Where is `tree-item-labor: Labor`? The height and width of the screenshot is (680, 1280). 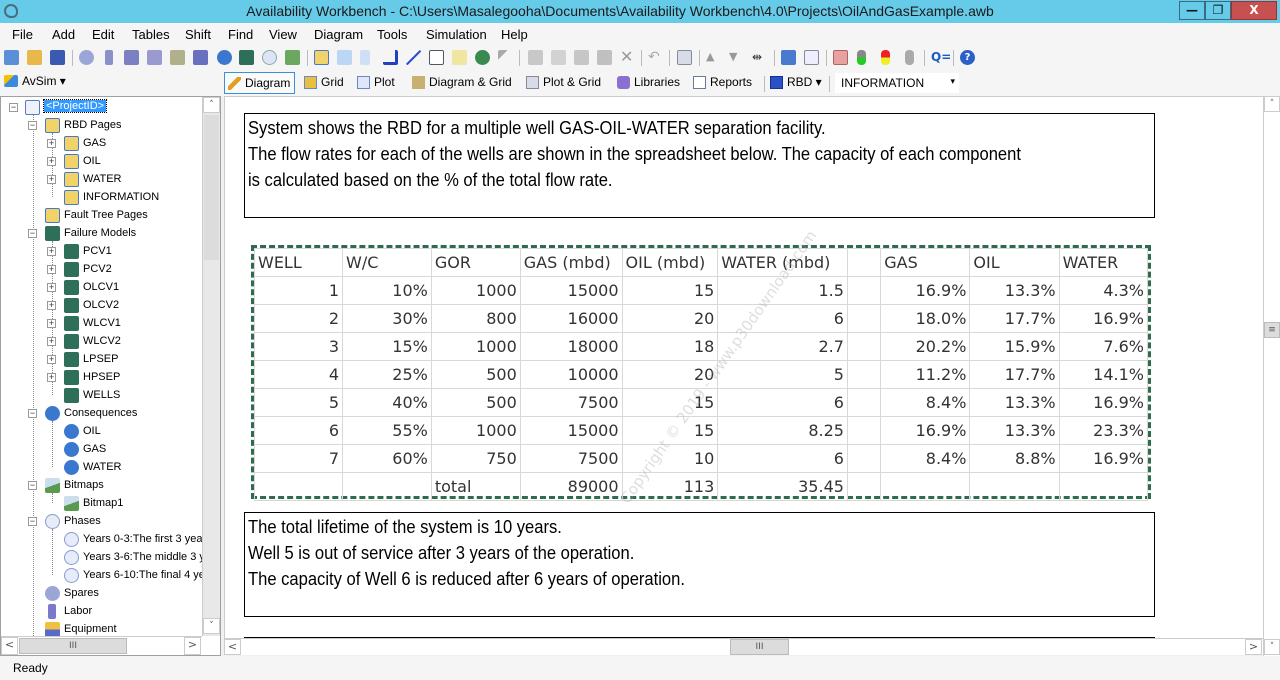
tree-item-labor: Labor is located at coordinates (118, 612).